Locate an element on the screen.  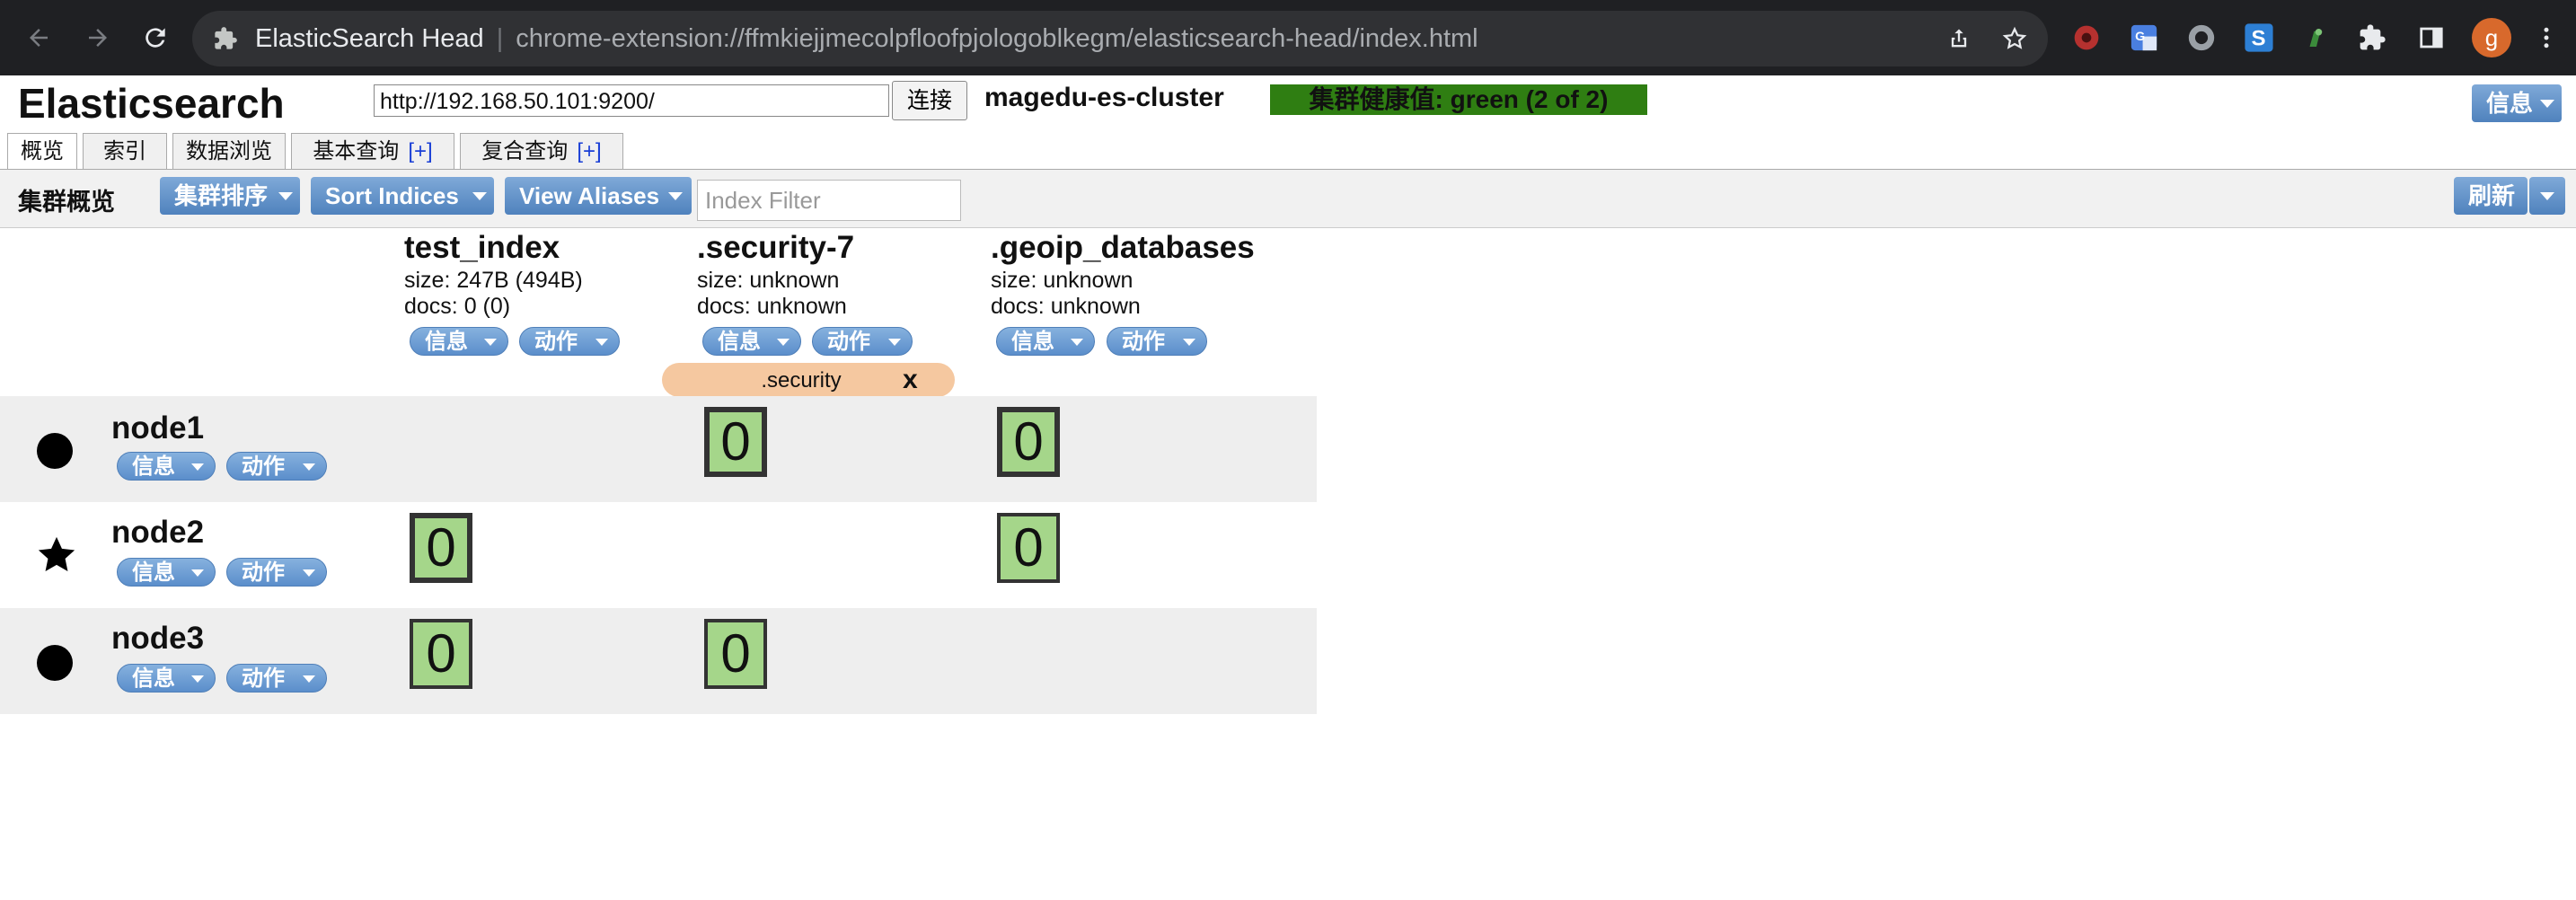
cluster-name: magedu-es-cluster is located at coordinates (1104, 97).